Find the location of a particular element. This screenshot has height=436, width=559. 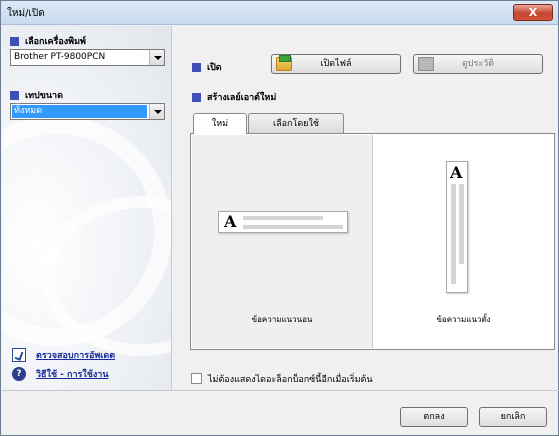

printer-section-label: เลือกเครื่องพิมพ์ is located at coordinates (48, 41).